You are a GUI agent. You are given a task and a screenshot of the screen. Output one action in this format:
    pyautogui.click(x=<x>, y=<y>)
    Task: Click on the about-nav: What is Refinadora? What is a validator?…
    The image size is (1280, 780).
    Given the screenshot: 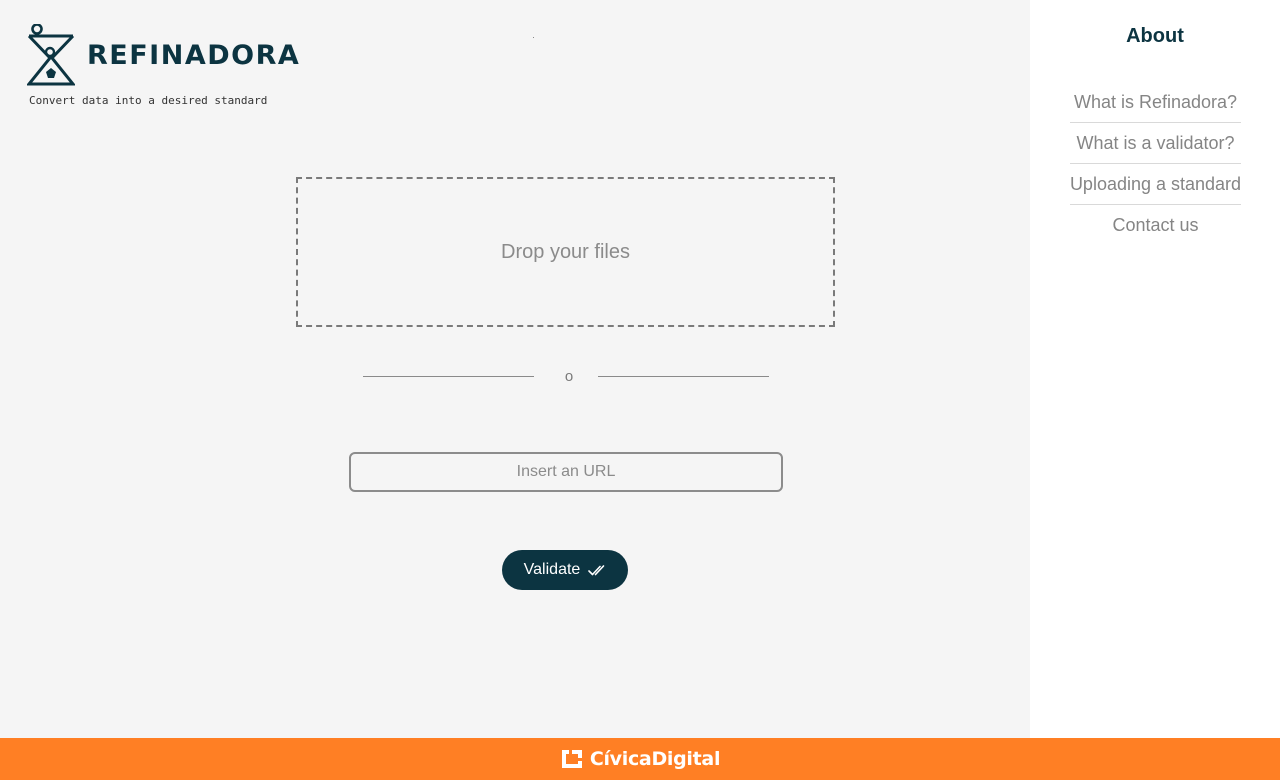 What is the action you would take?
    pyautogui.click(x=1154, y=163)
    